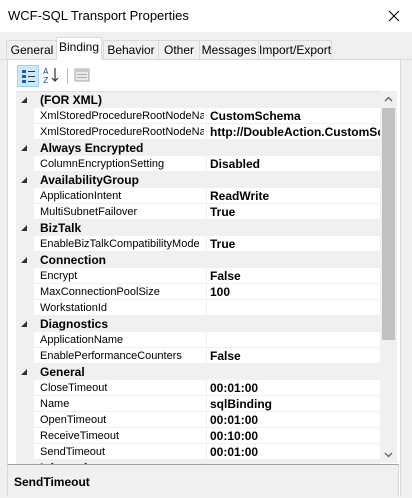 Image resolution: width=412 pixels, height=498 pixels. I want to click on property-row: SendTimeout 00:01:00, so click(198, 452).